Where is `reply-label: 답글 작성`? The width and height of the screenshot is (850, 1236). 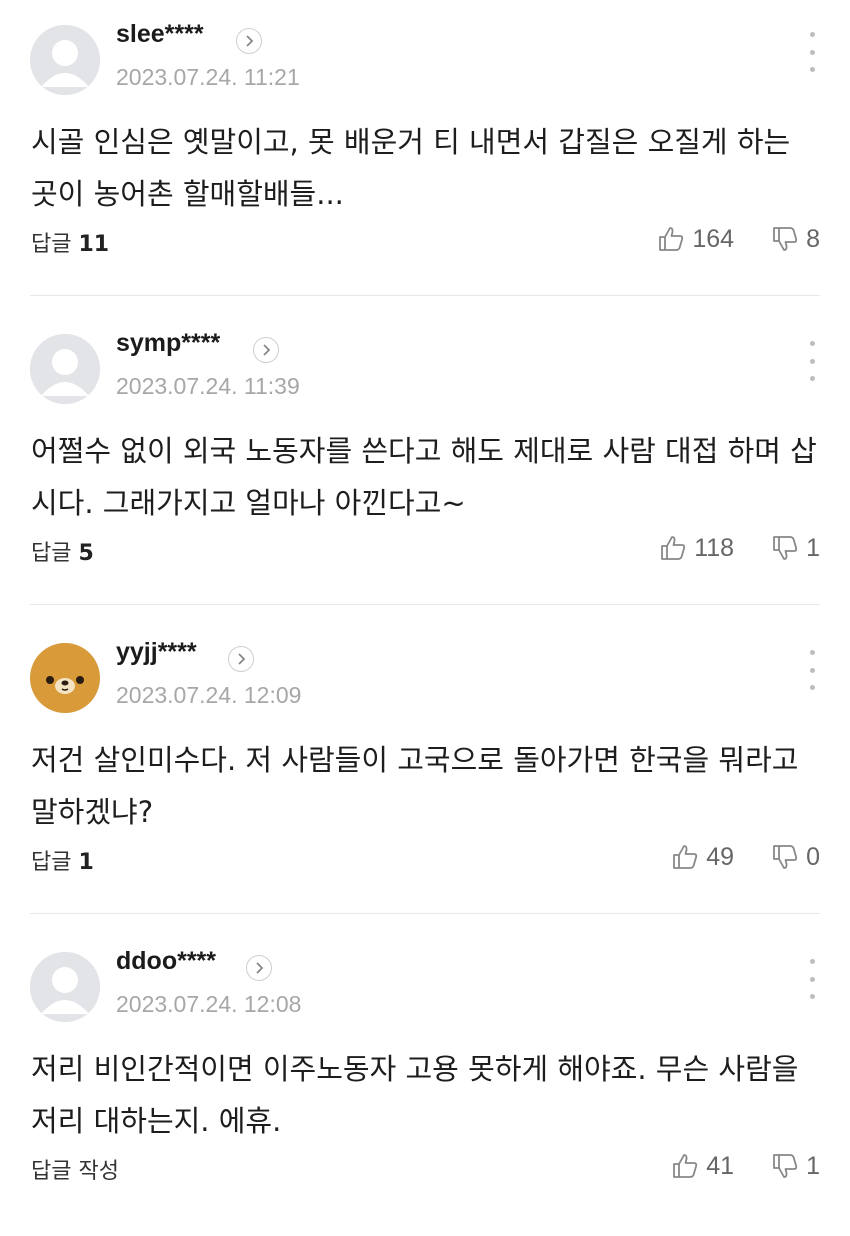
reply-label: 답글 작성 is located at coordinates (75, 1171).